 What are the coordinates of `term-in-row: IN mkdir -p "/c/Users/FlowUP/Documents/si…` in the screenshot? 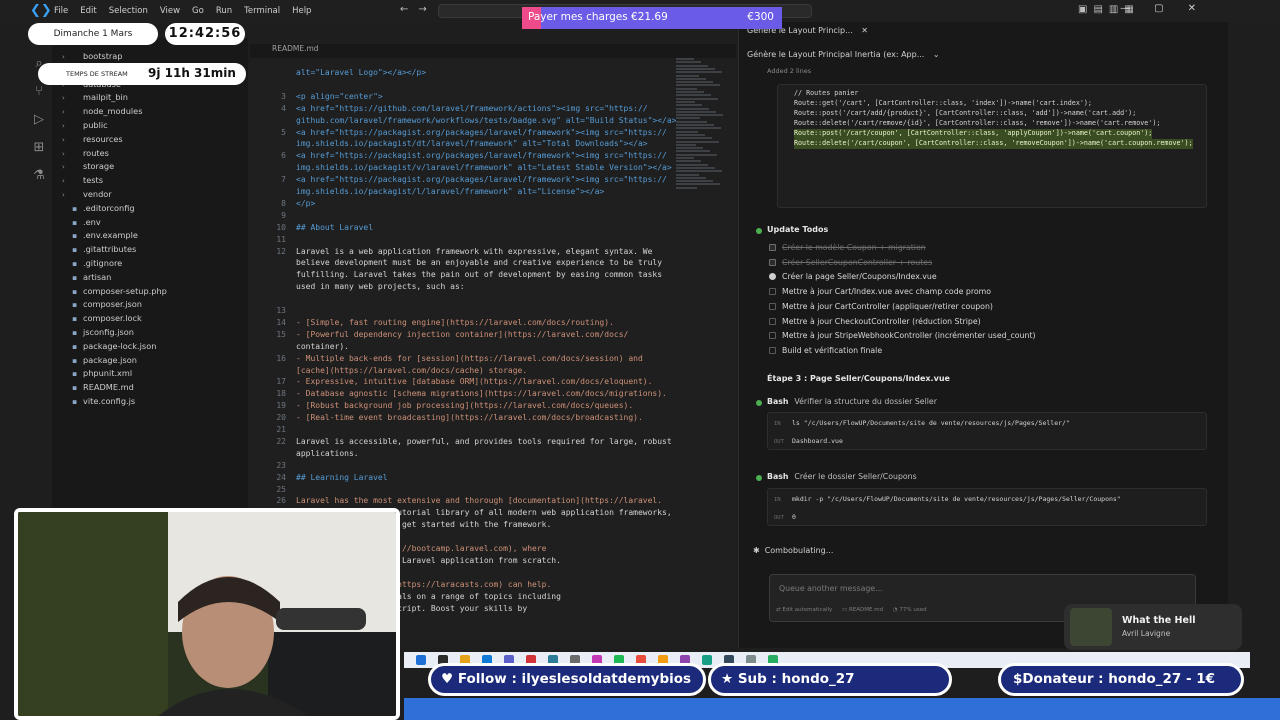 It's located at (947, 499).